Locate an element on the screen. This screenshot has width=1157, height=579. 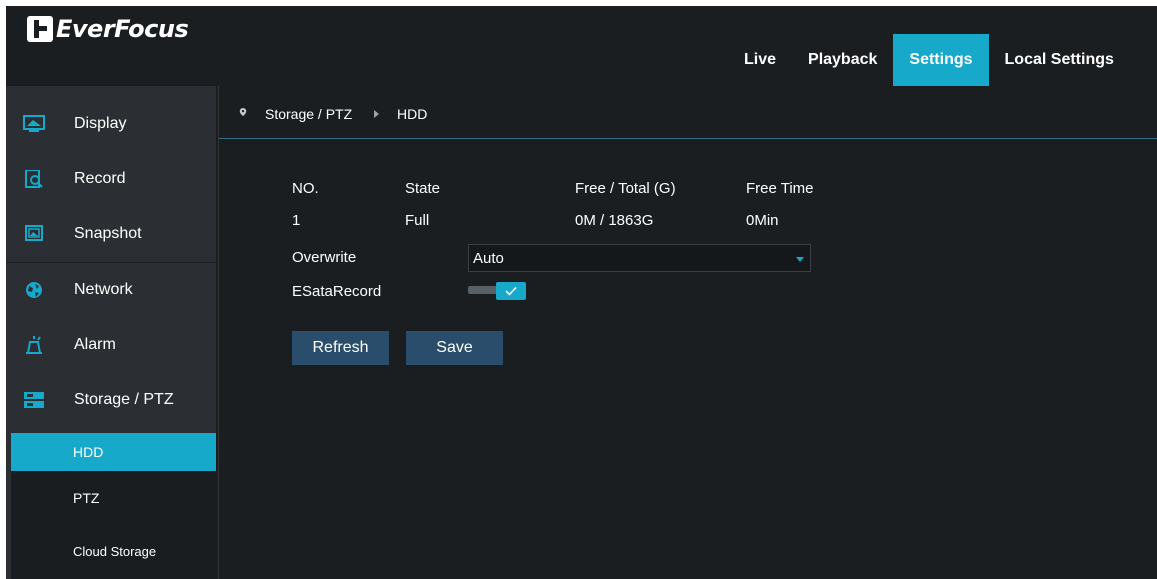
chevron-down-icon is located at coordinates (800, 259).